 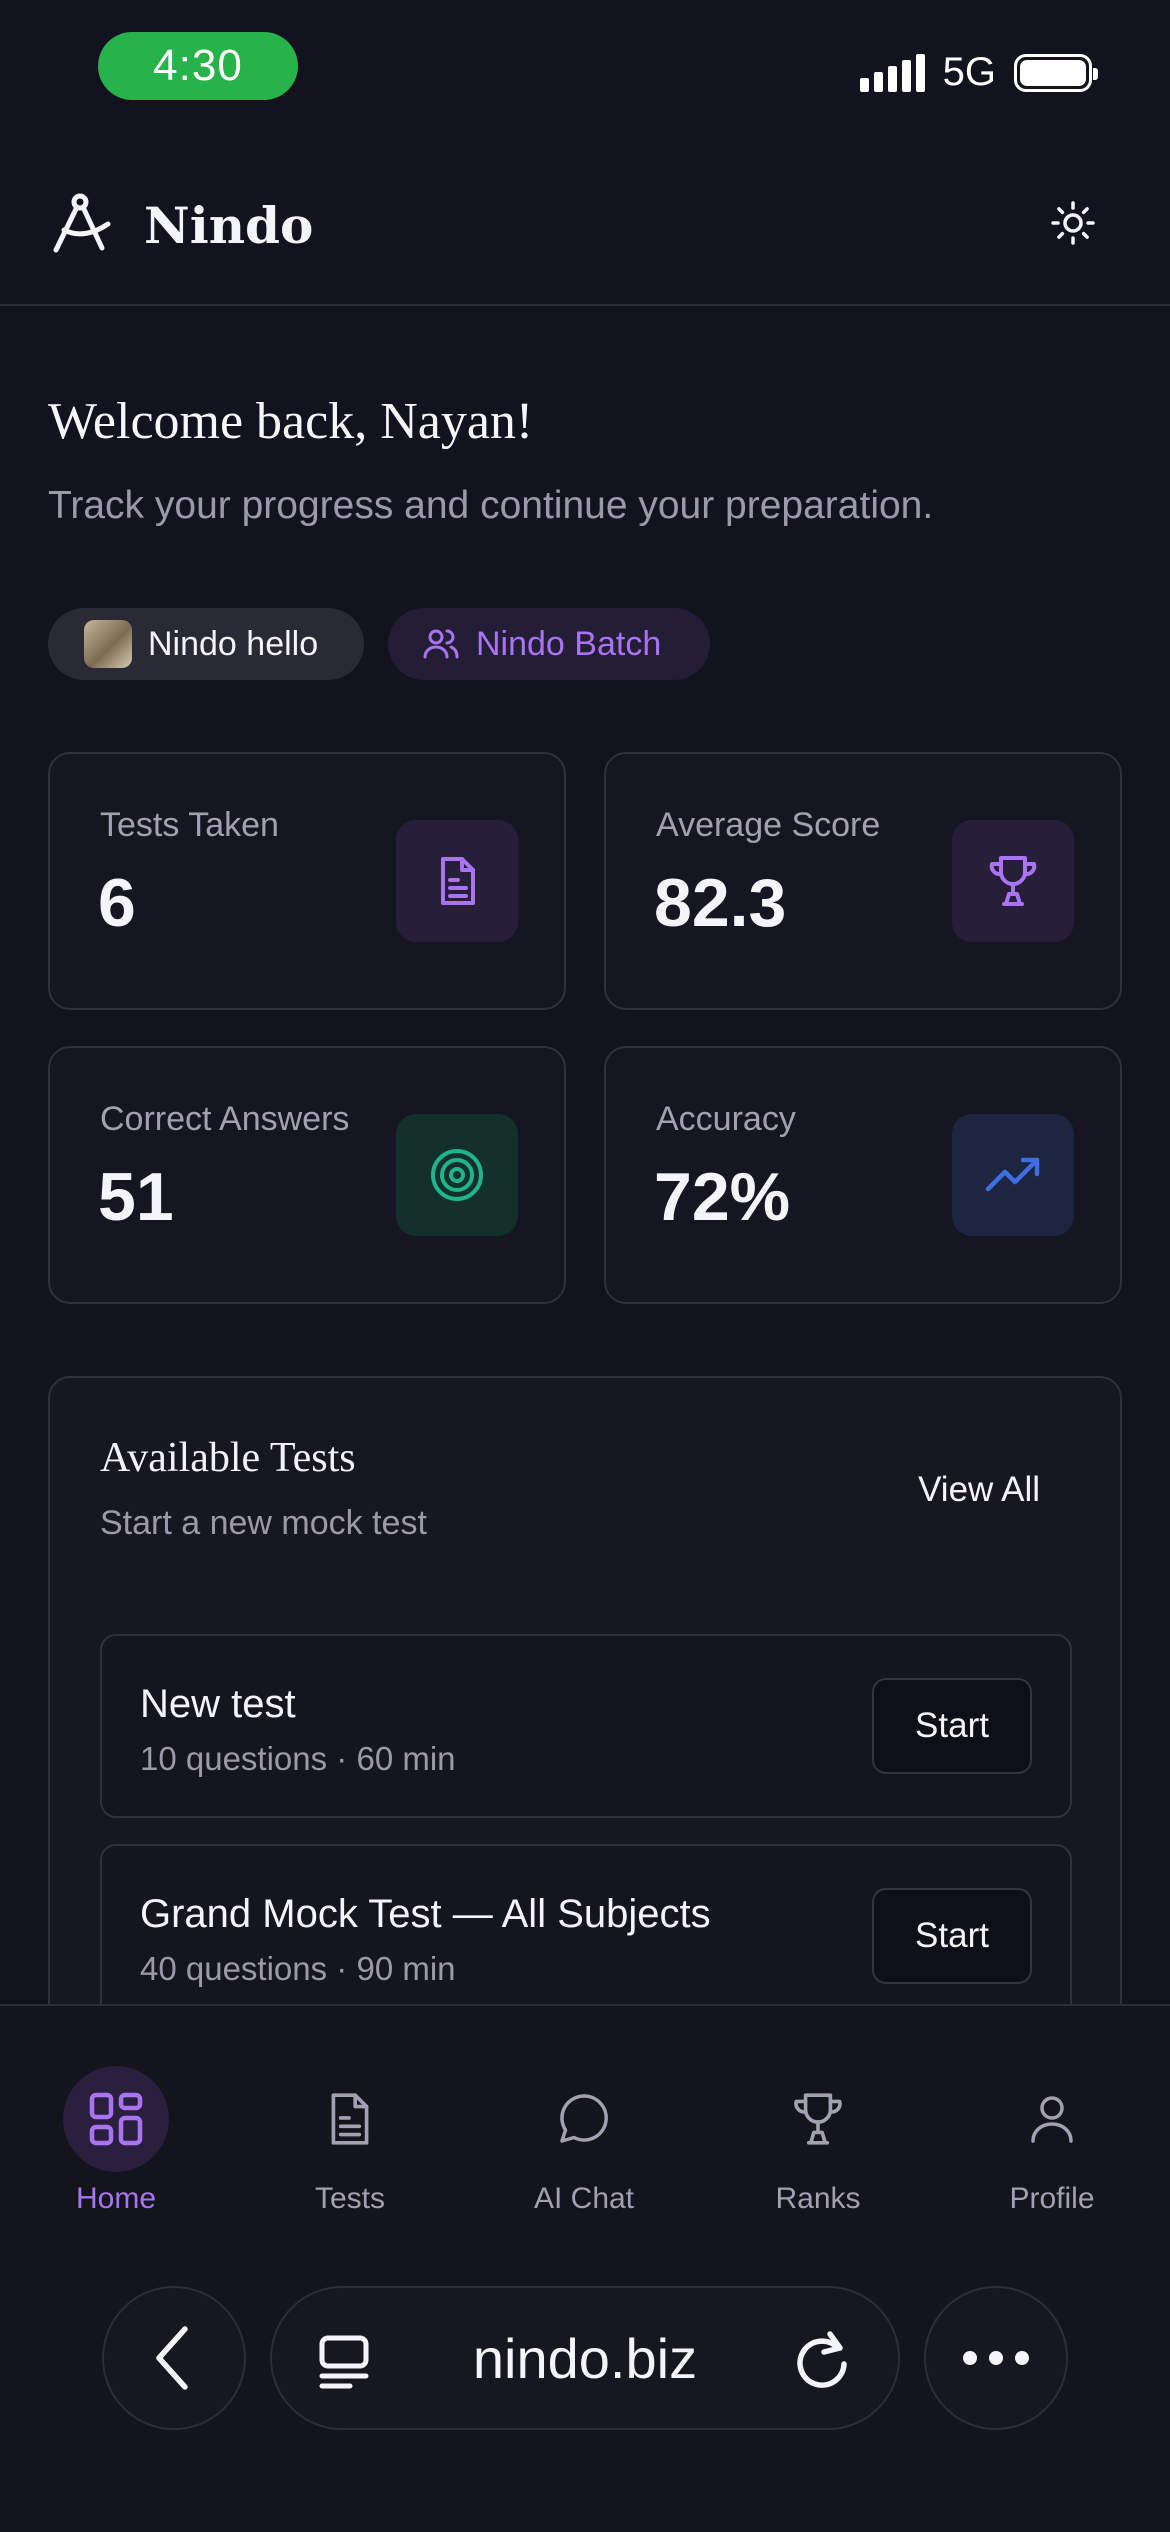 What do you see at coordinates (569, 643) in the screenshot?
I see `batch-chip-label: Nindo Batch` at bounding box center [569, 643].